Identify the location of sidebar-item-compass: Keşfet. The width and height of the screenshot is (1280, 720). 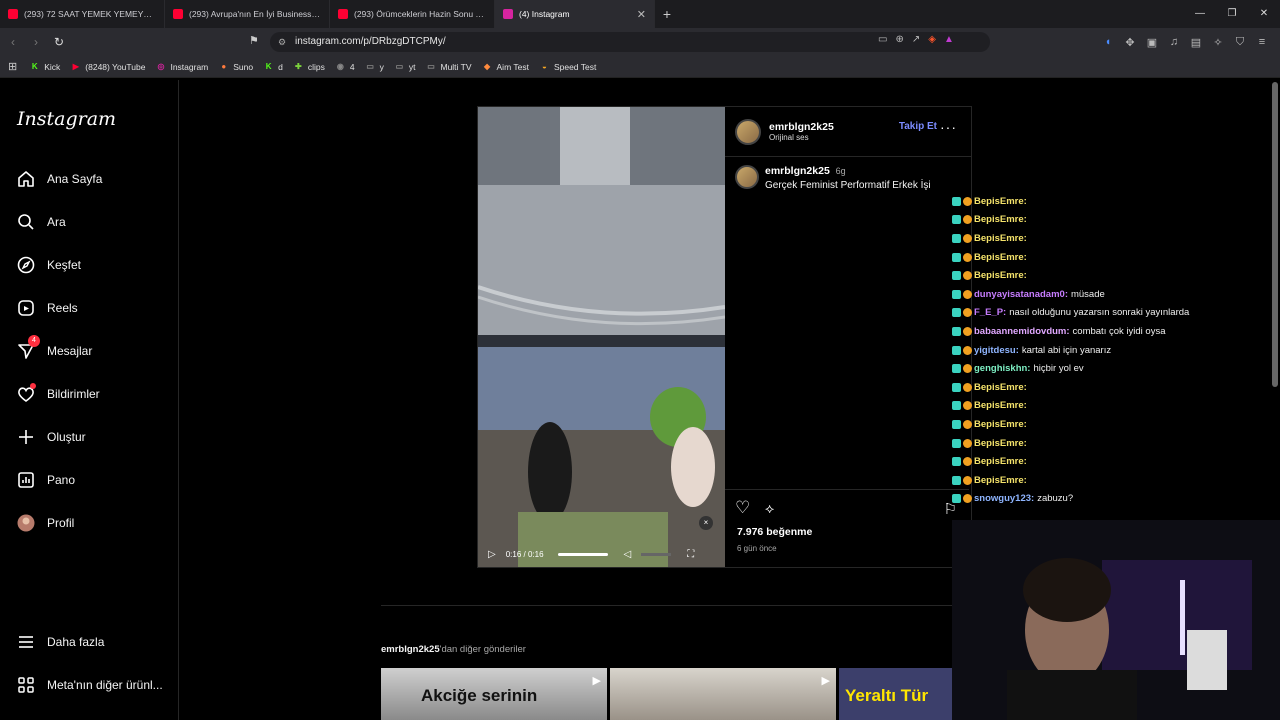
(48, 265).